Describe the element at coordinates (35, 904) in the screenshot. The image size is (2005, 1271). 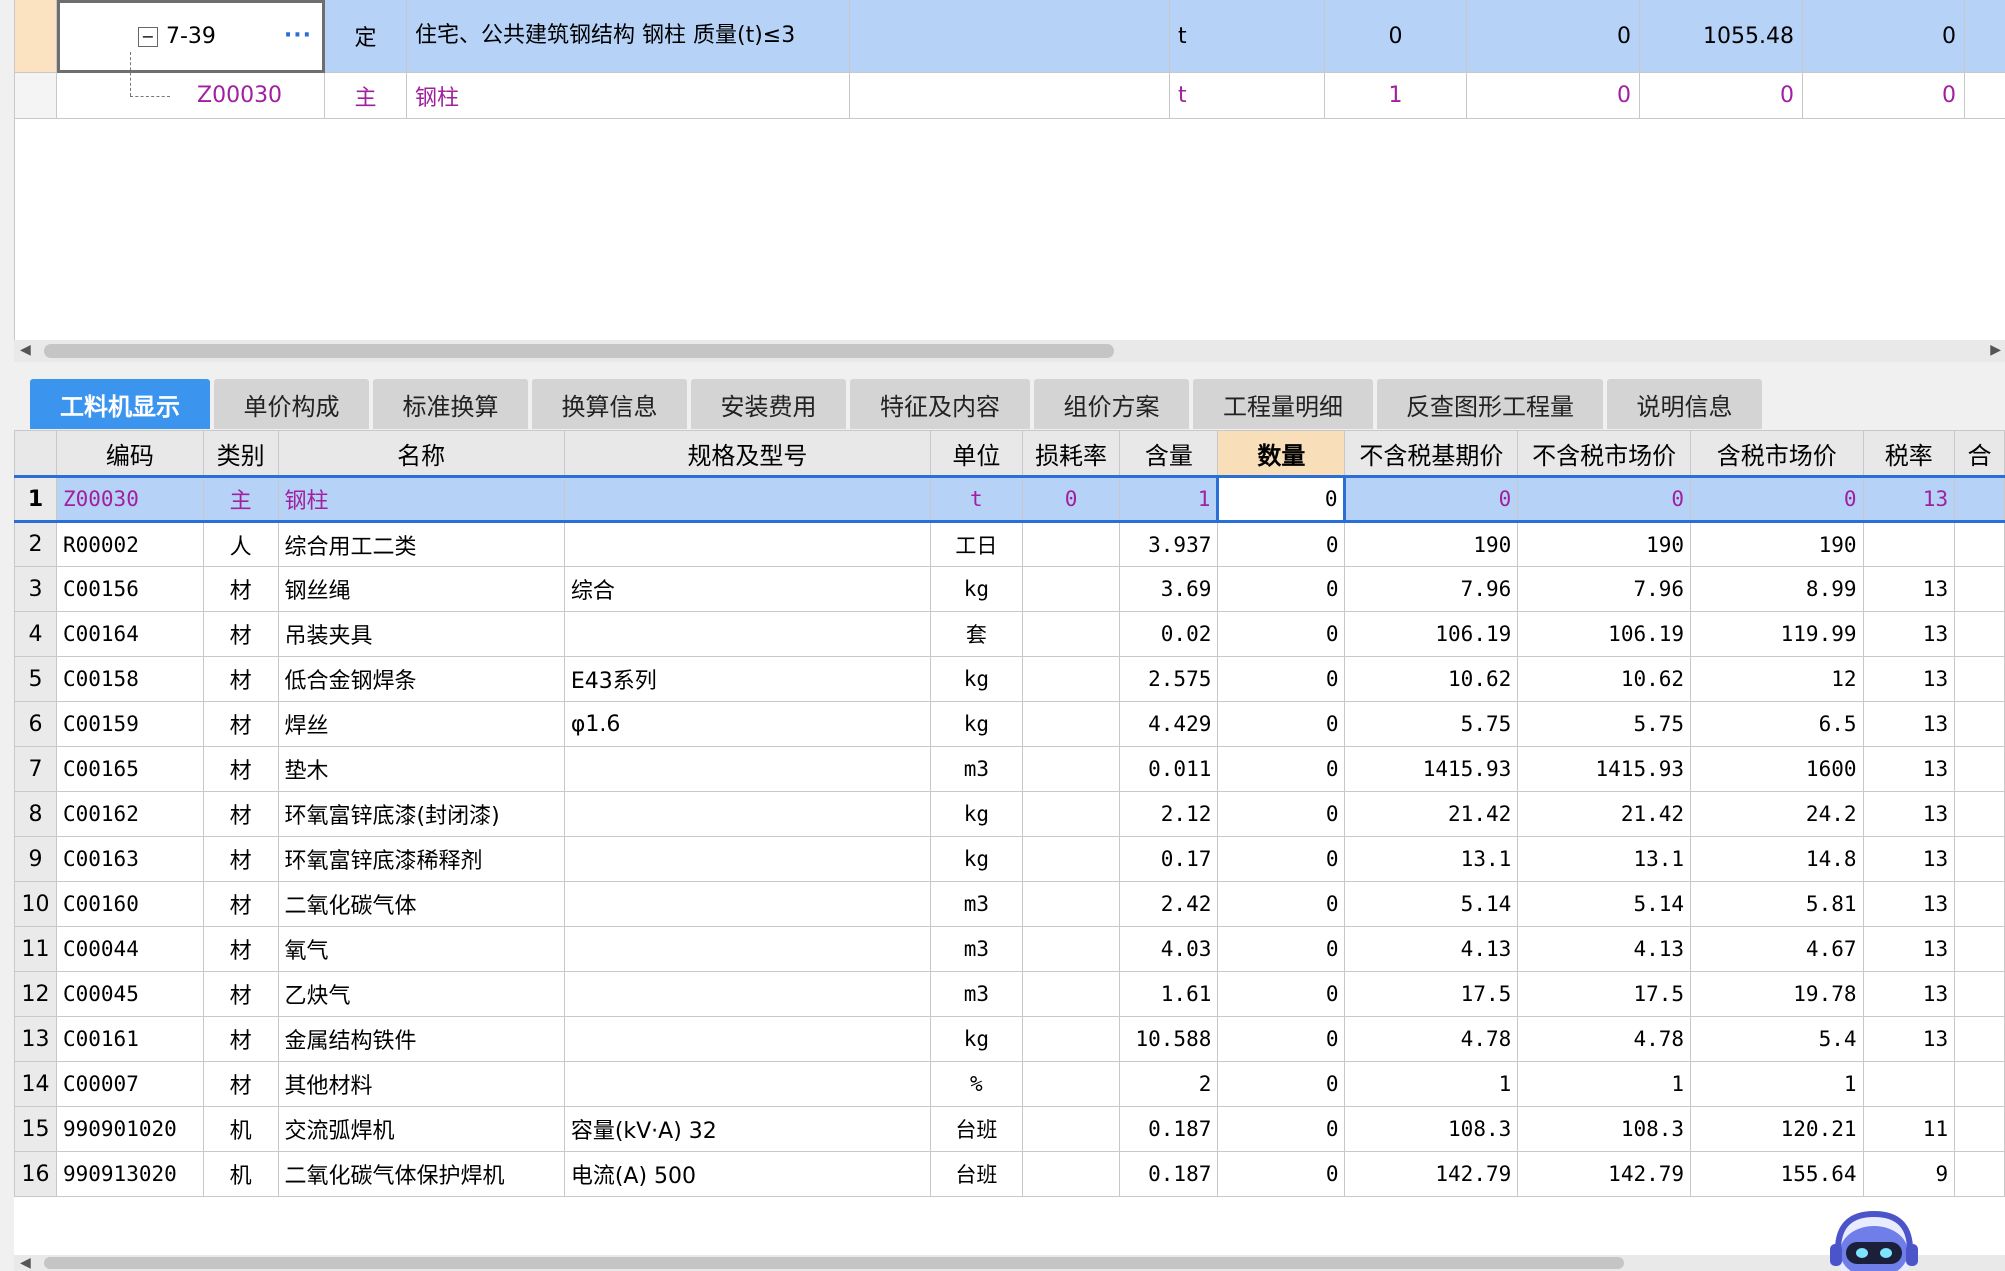
I see `row-number: 10` at that location.